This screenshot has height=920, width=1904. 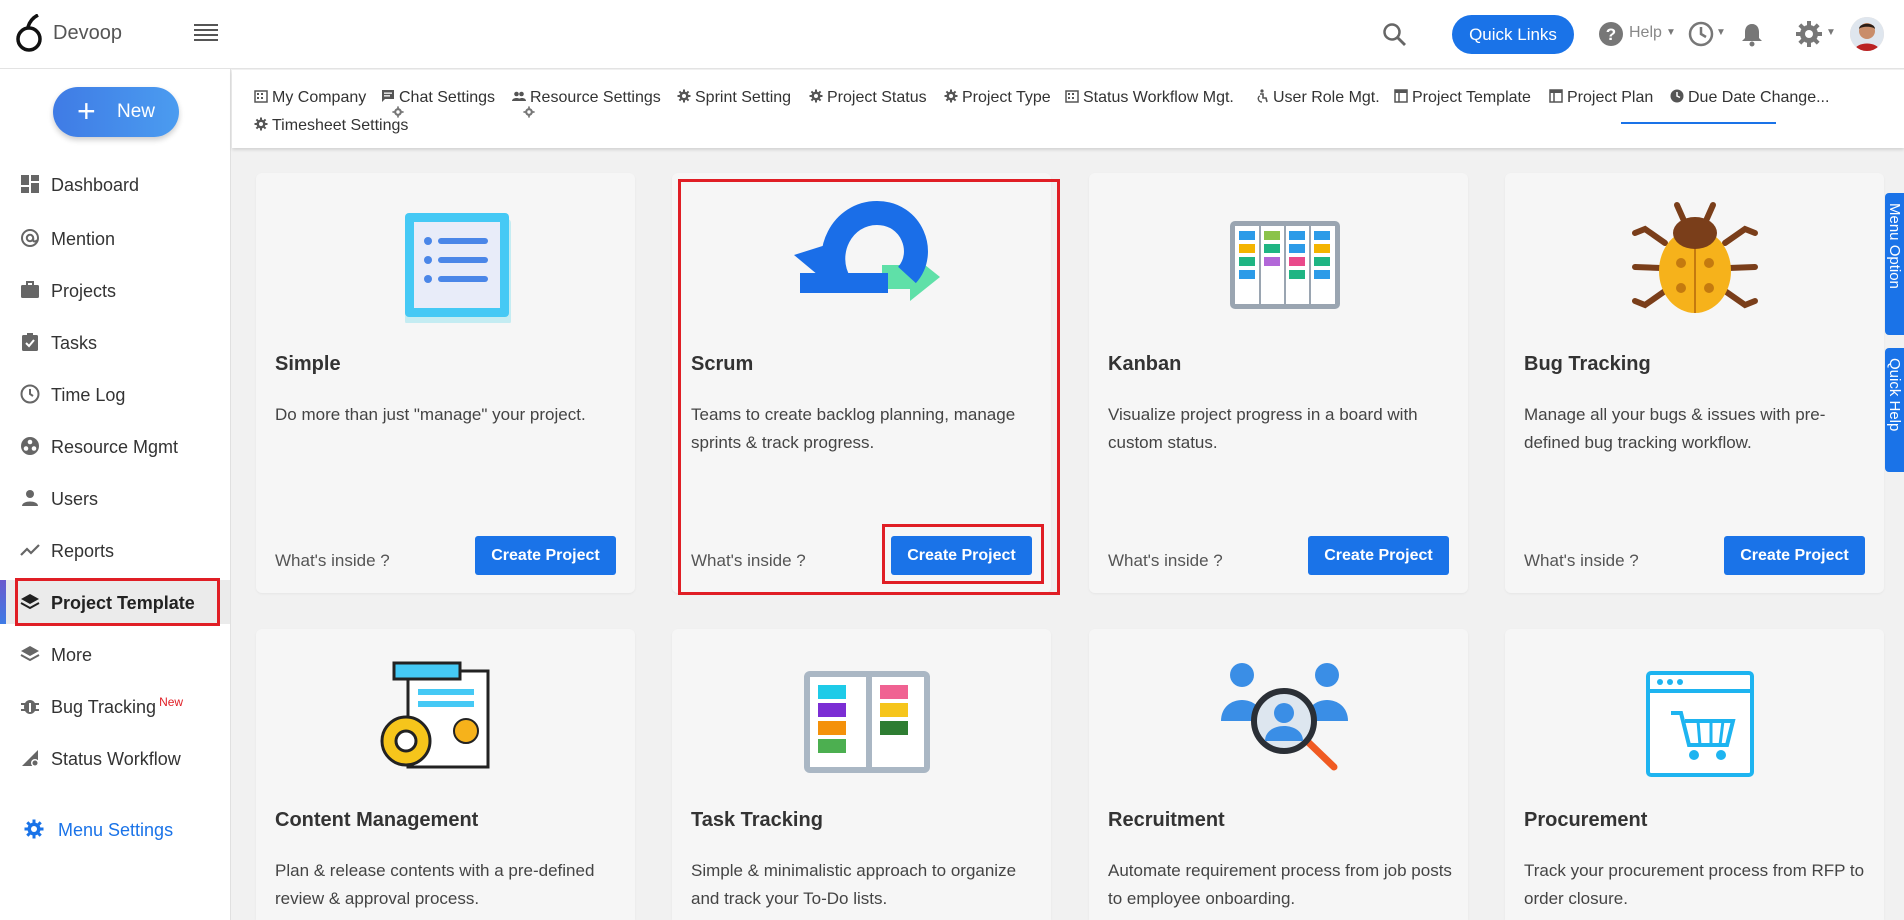 I want to click on devoop-logo, so click(x=29, y=34).